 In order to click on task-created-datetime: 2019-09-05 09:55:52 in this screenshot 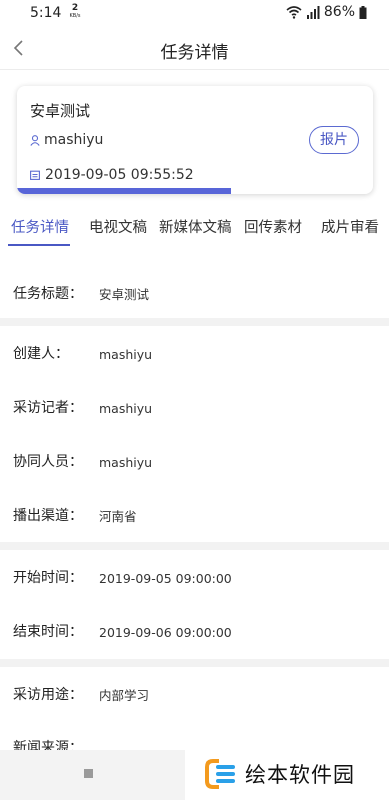, I will do `click(119, 175)`.